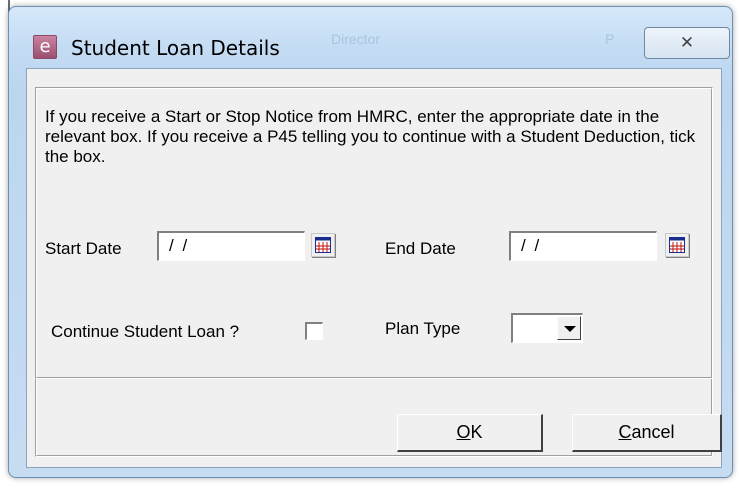 This screenshot has height=488, width=739. What do you see at coordinates (583, 246) in the screenshot?
I see `end-date-input: / /` at bounding box center [583, 246].